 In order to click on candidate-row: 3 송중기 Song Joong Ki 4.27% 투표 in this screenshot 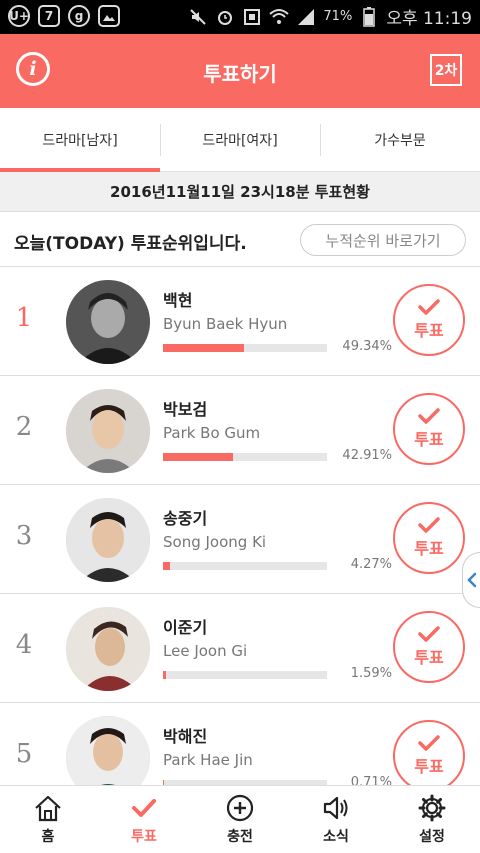, I will do `click(240, 539)`.